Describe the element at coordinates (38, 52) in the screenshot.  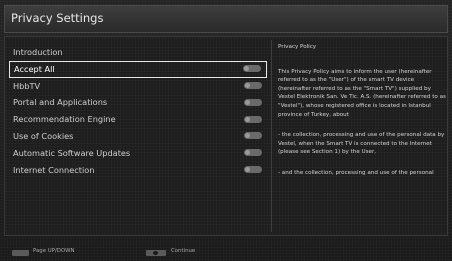
I see `menu-item-label: Introduction` at that location.